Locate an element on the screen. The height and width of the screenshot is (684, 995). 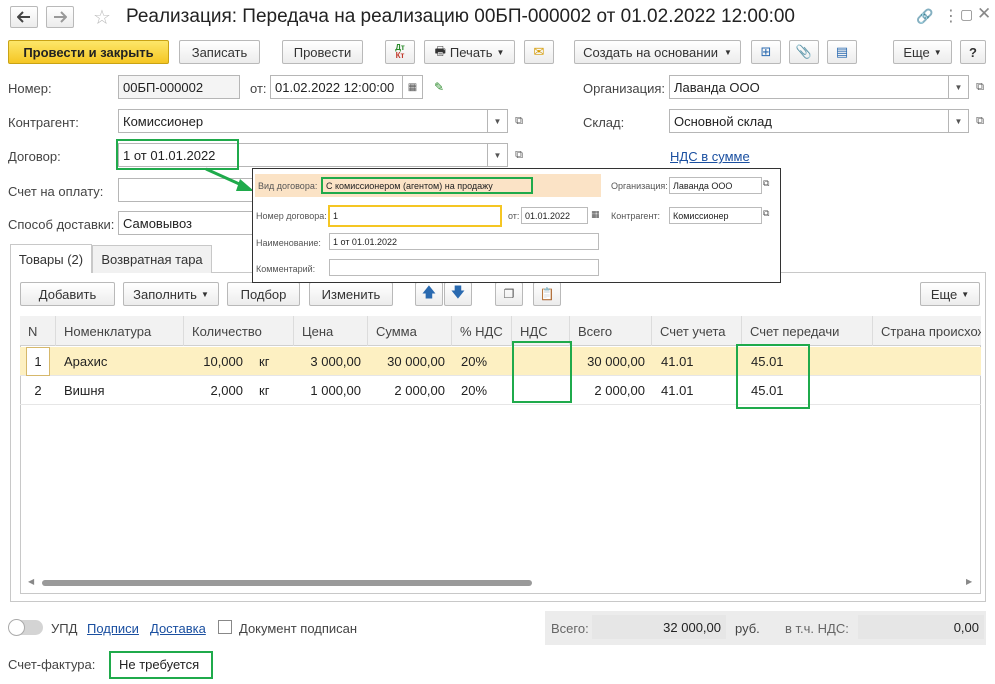
save-button: Записать is located at coordinates (219, 52).